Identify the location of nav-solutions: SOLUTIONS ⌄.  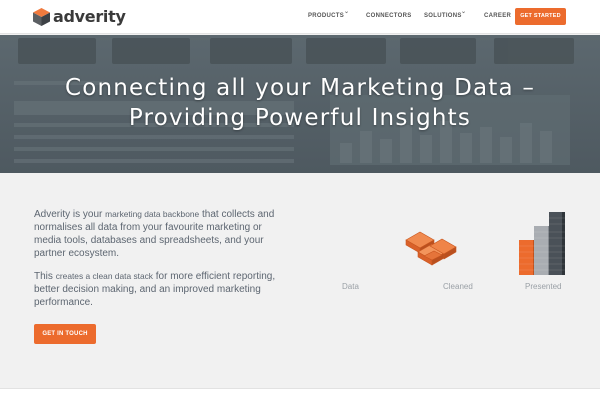
(445, 14).